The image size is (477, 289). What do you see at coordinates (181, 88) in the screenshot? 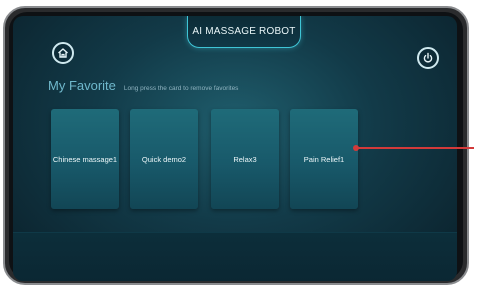
I see `favorites-hint: Long press the card to remove favorites` at bounding box center [181, 88].